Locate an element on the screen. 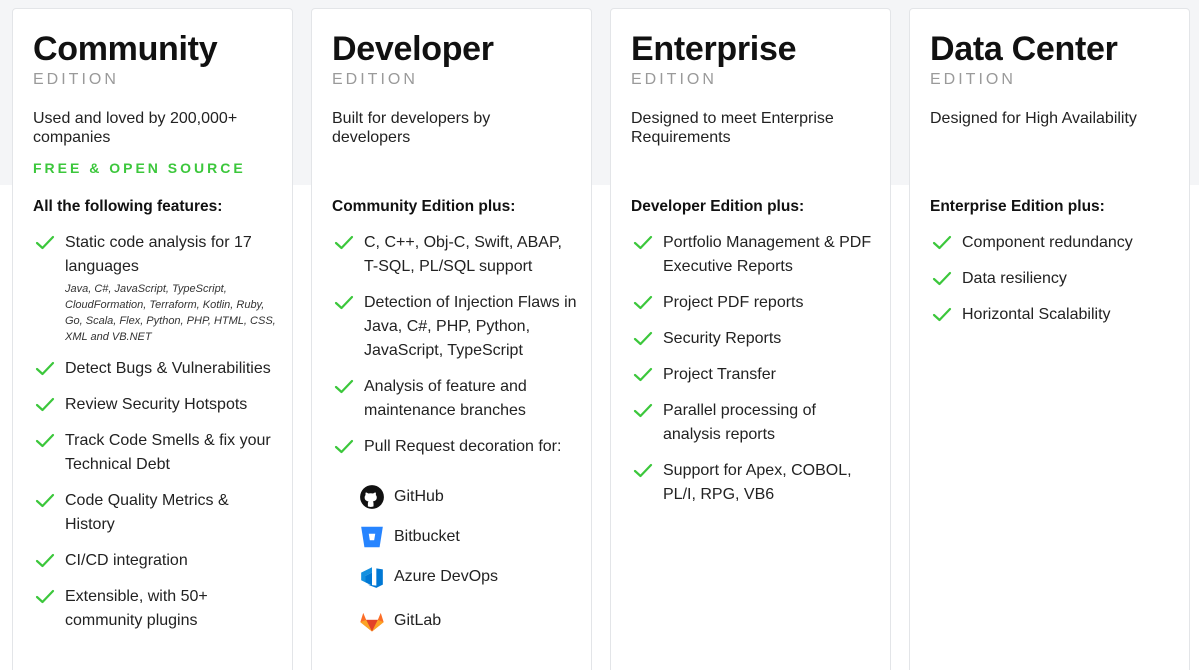 The image size is (1199, 670). card-tagline: Used and loved by 200,000+ companies is located at coordinates (135, 128).